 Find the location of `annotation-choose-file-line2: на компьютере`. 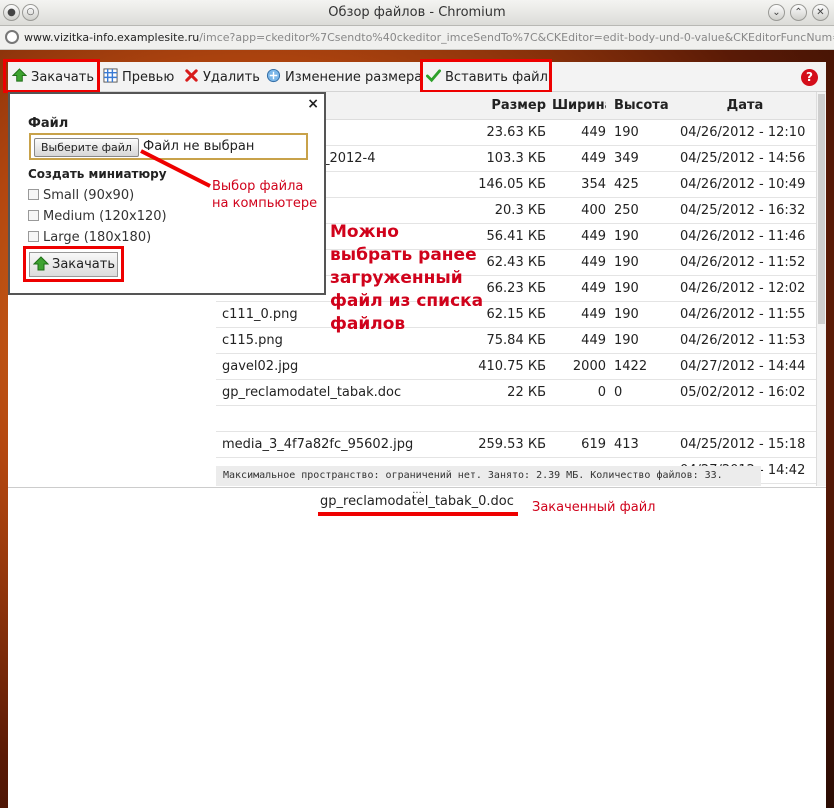

annotation-choose-file-line2: на компьютере is located at coordinates (265, 203).